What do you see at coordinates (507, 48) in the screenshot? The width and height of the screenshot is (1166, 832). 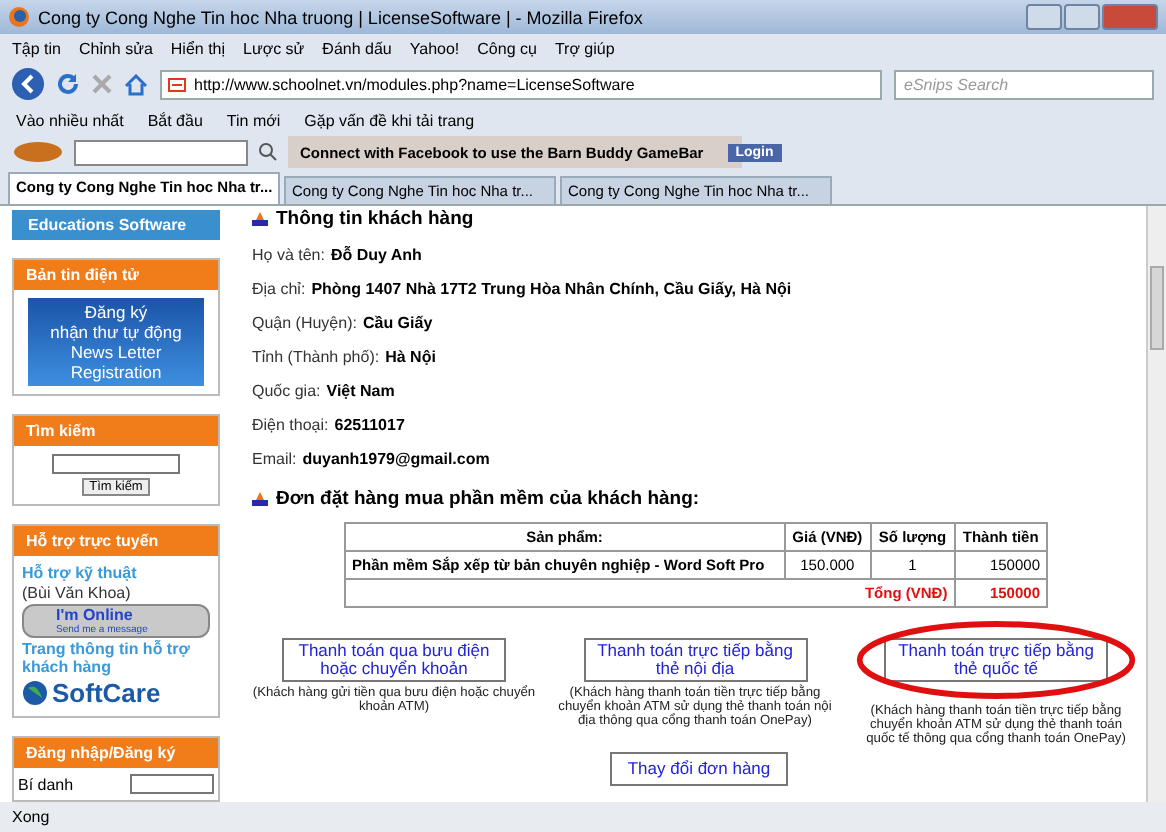 I see `menu-item: Công cụ` at bounding box center [507, 48].